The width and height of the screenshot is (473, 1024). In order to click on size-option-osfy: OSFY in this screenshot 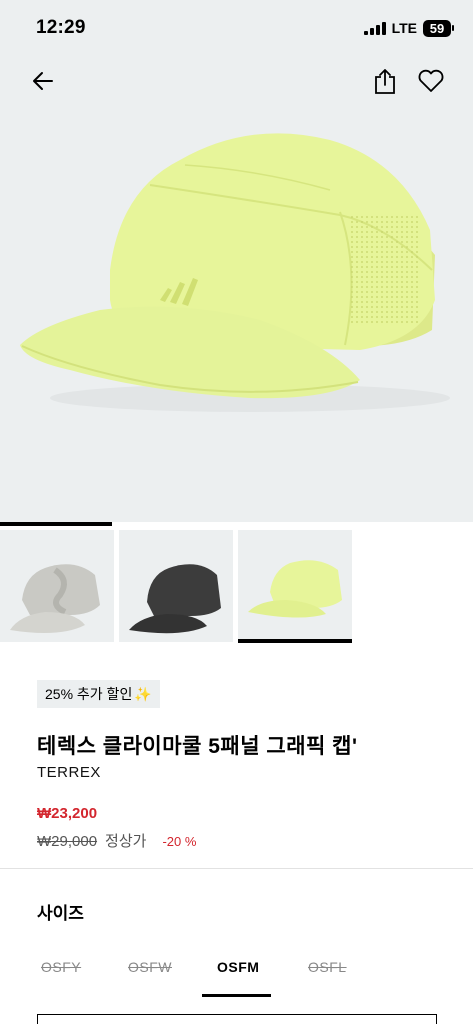, I will do `click(61, 967)`.